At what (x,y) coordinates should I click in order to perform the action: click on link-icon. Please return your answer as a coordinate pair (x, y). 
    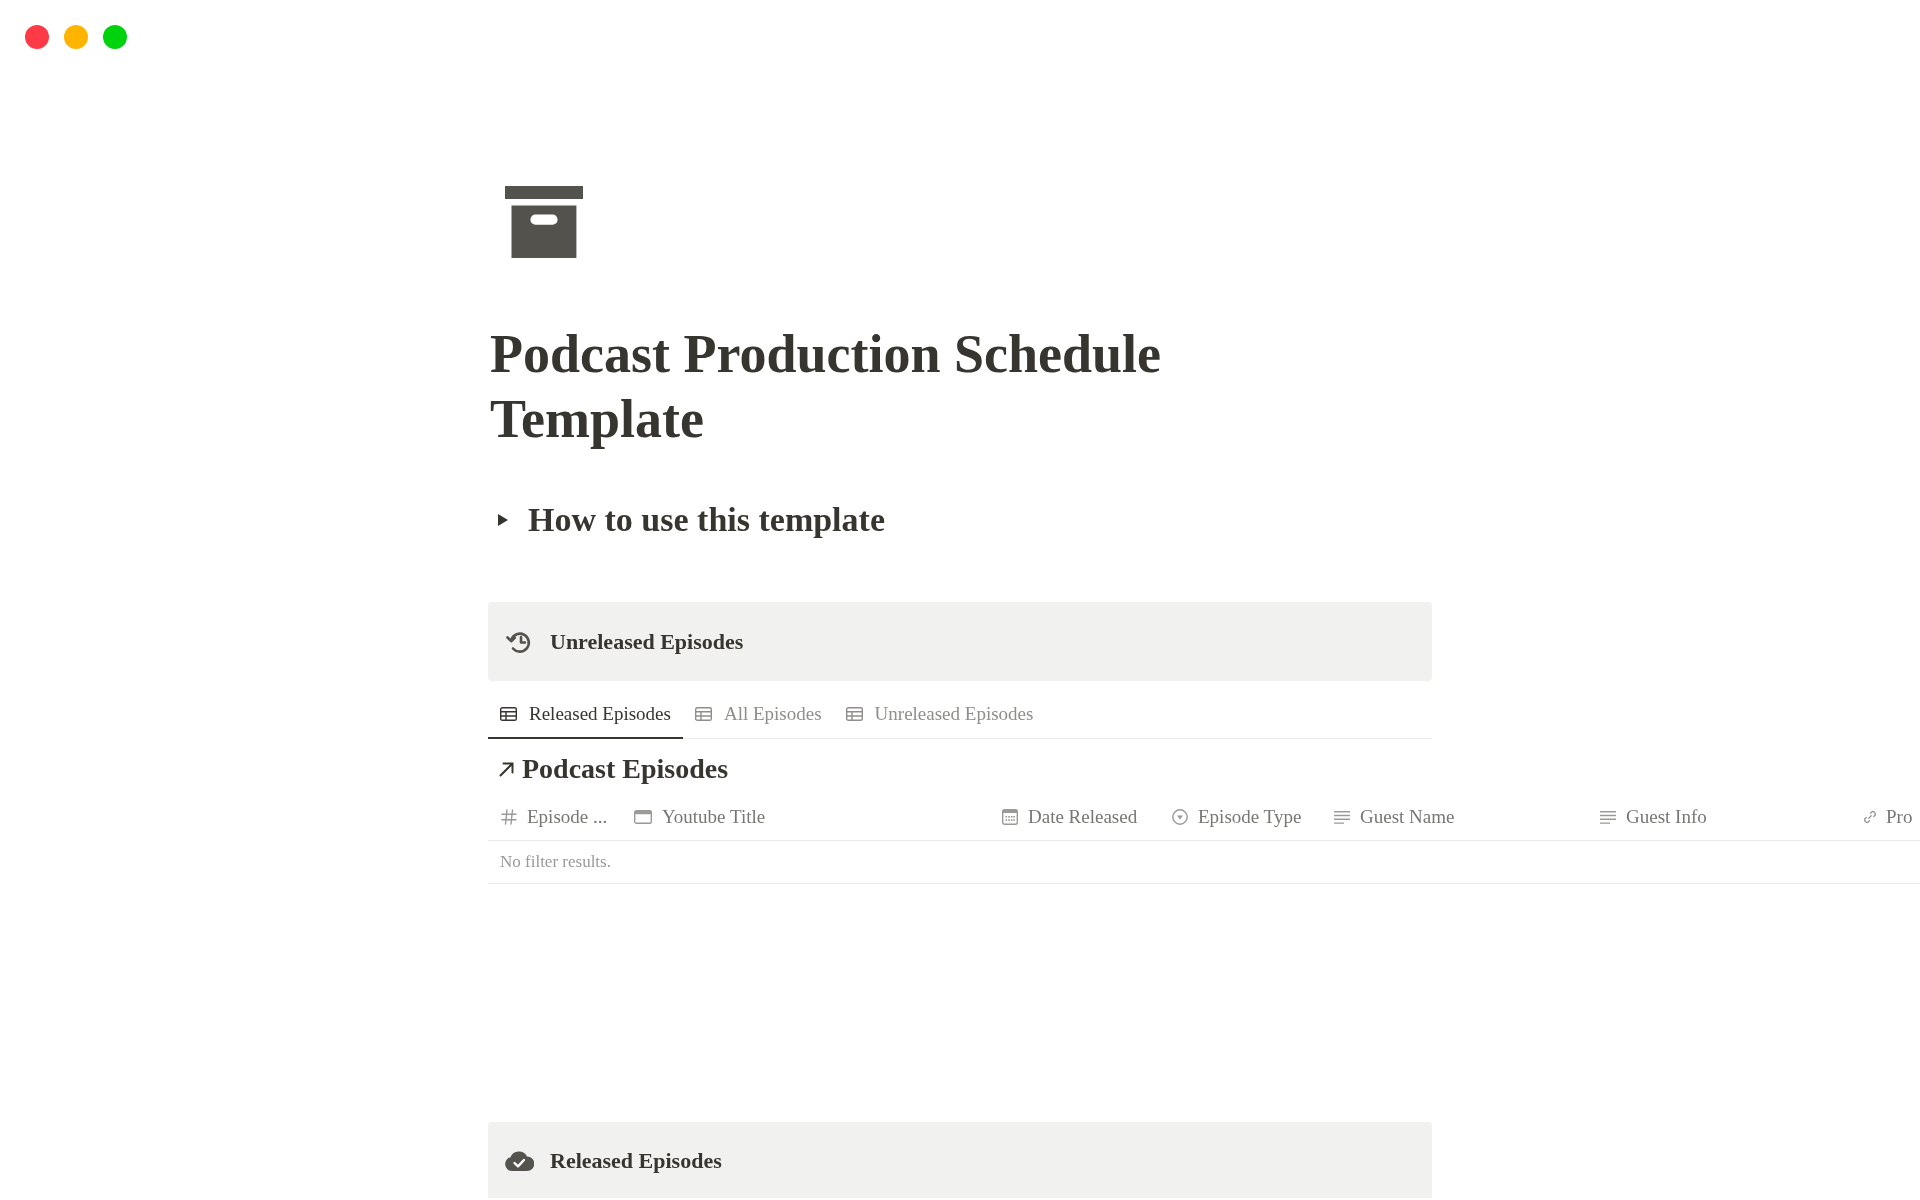
    Looking at the image, I should click on (1870, 817).